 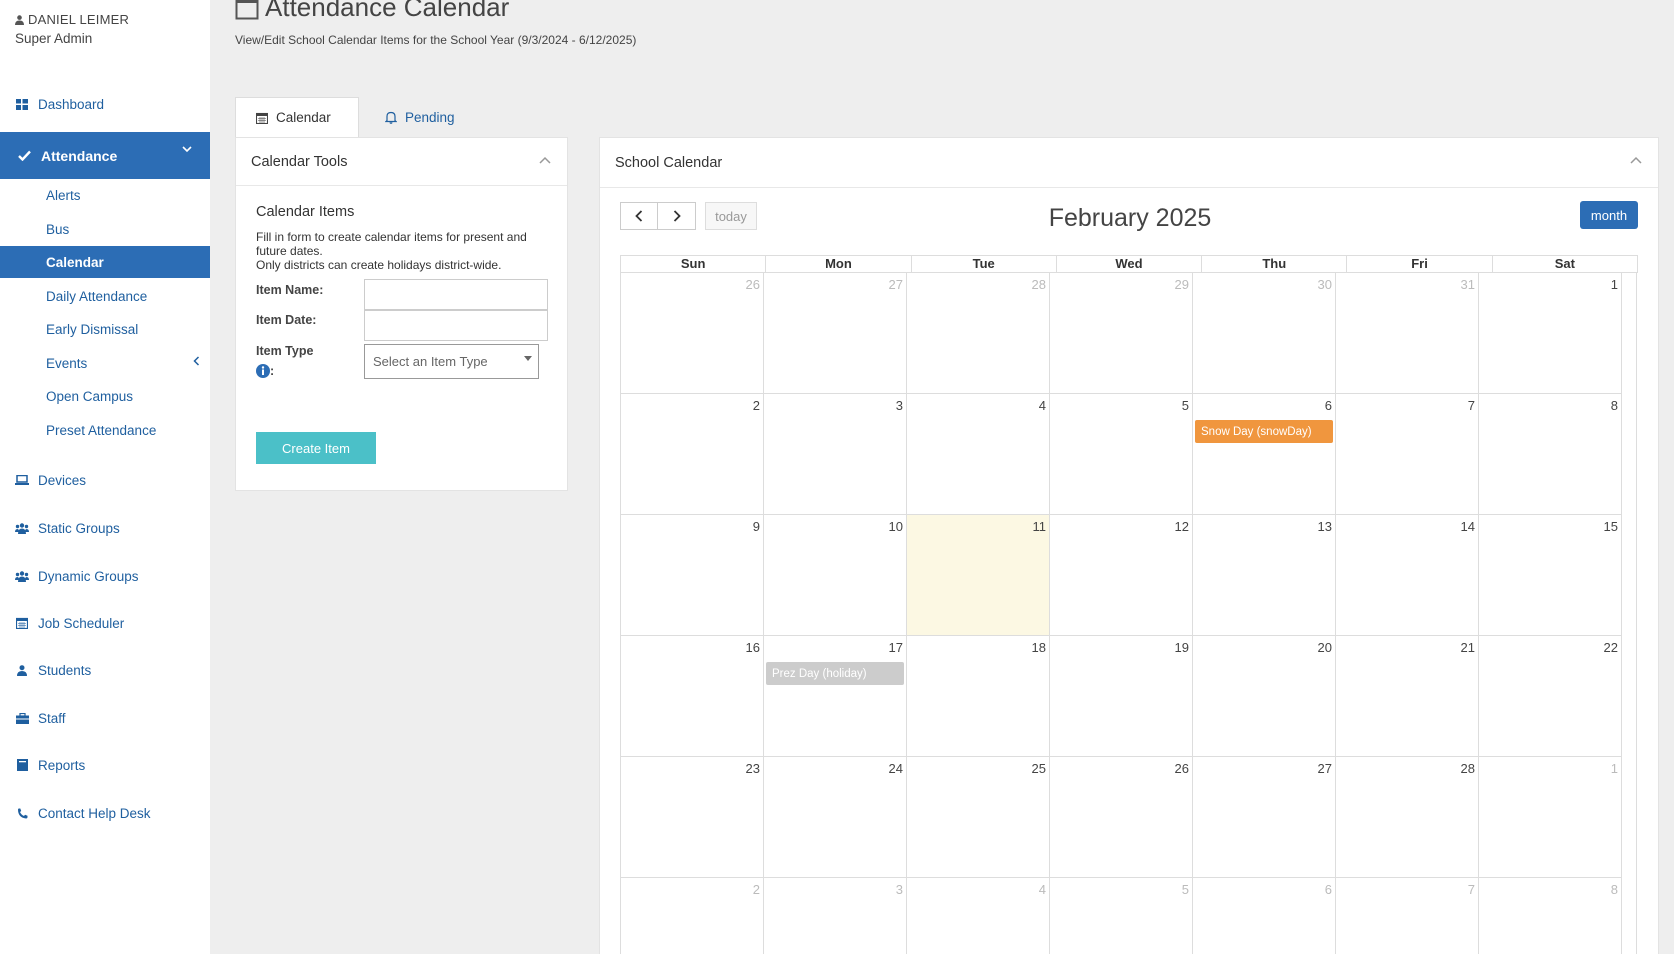 What do you see at coordinates (24, 155) in the screenshot?
I see `check-icon` at bounding box center [24, 155].